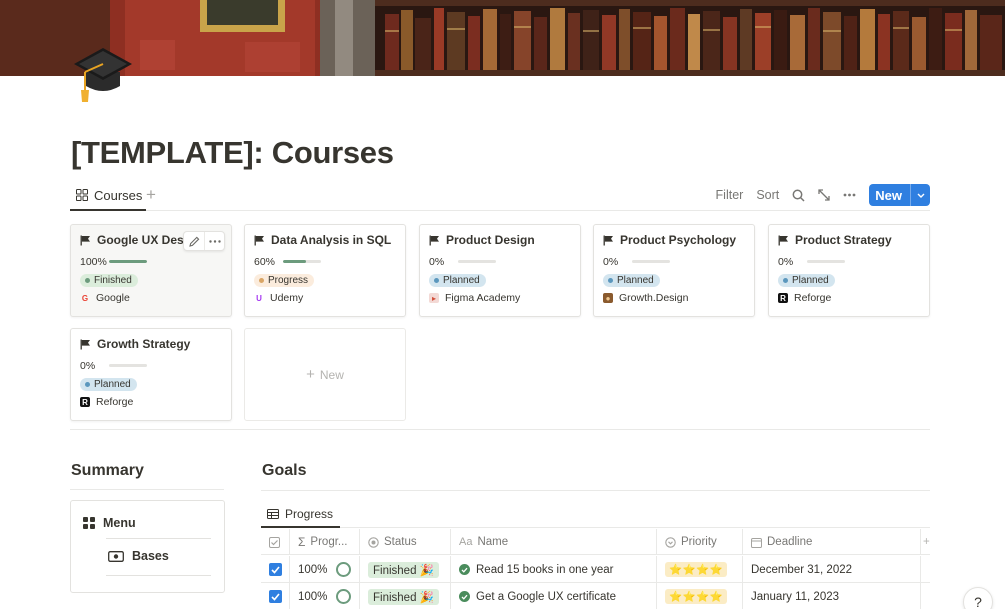 Image resolution: width=1005 pixels, height=609 pixels. I want to click on card-title: Data Analysis in SQL, so click(331, 240).